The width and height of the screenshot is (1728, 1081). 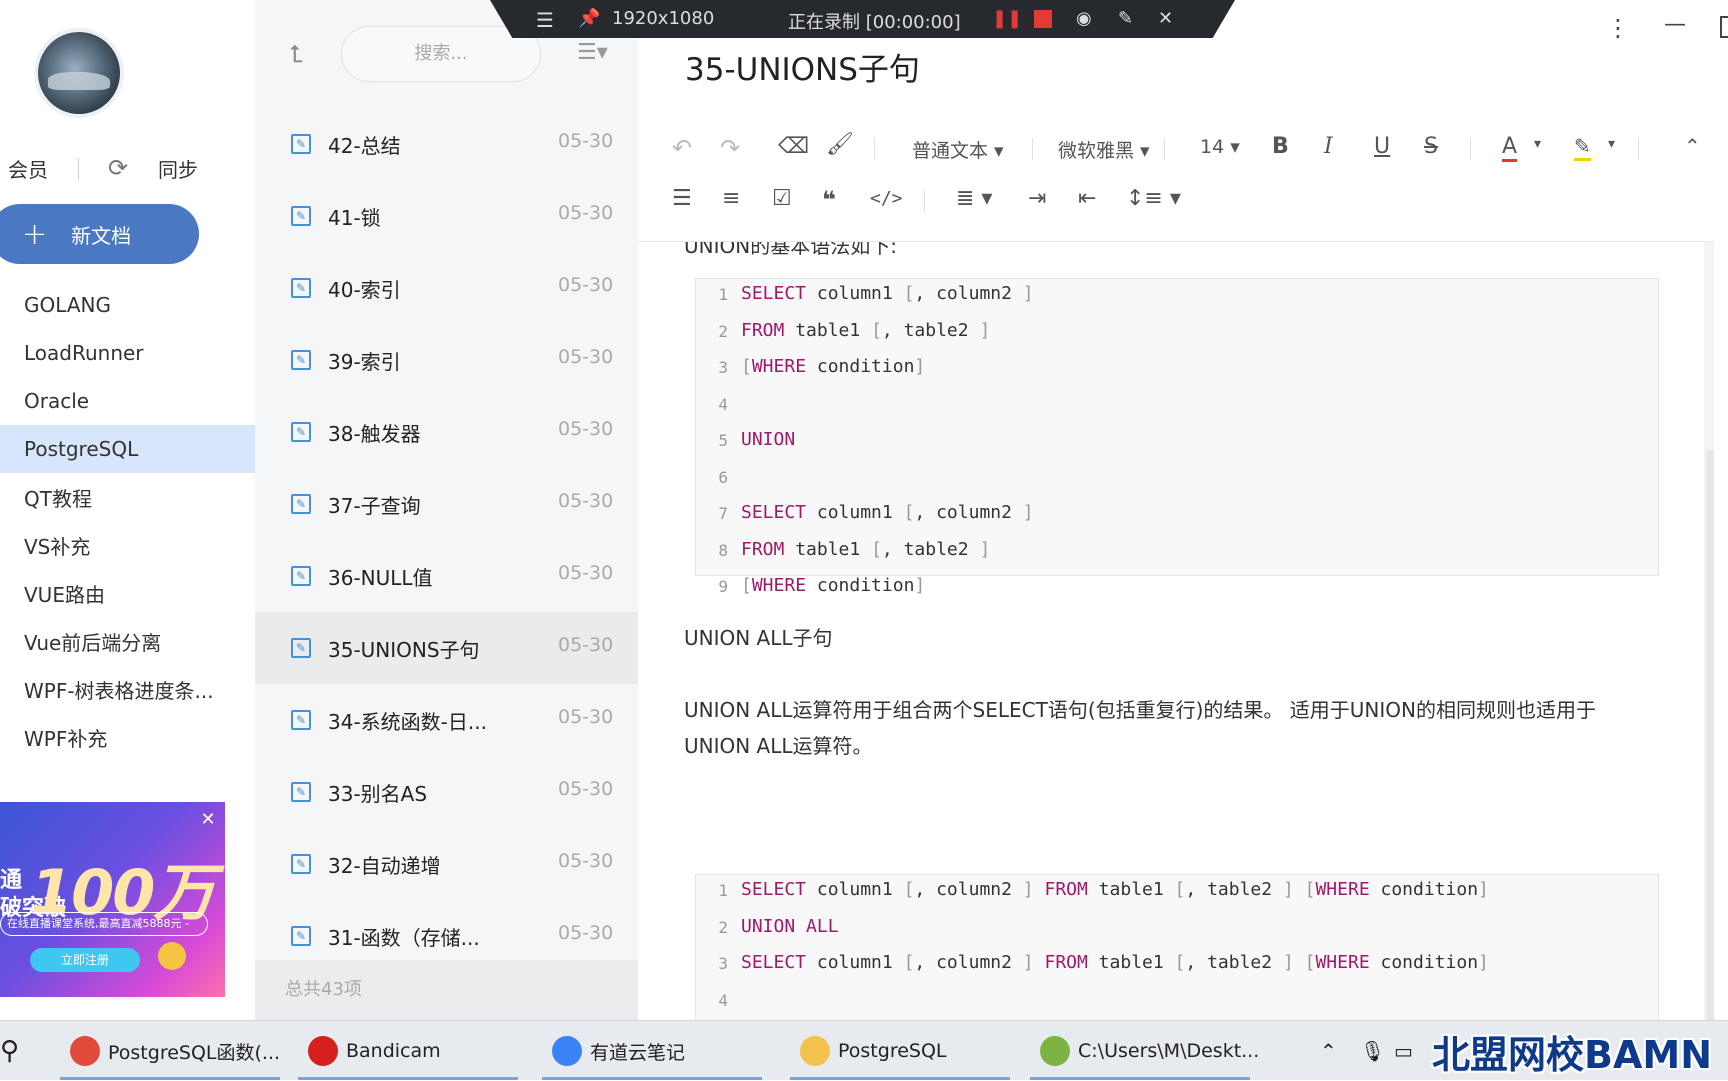 What do you see at coordinates (364, 362) in the screenshot?
I see `note-title: 39-索引` at bounding box center [364, 362].